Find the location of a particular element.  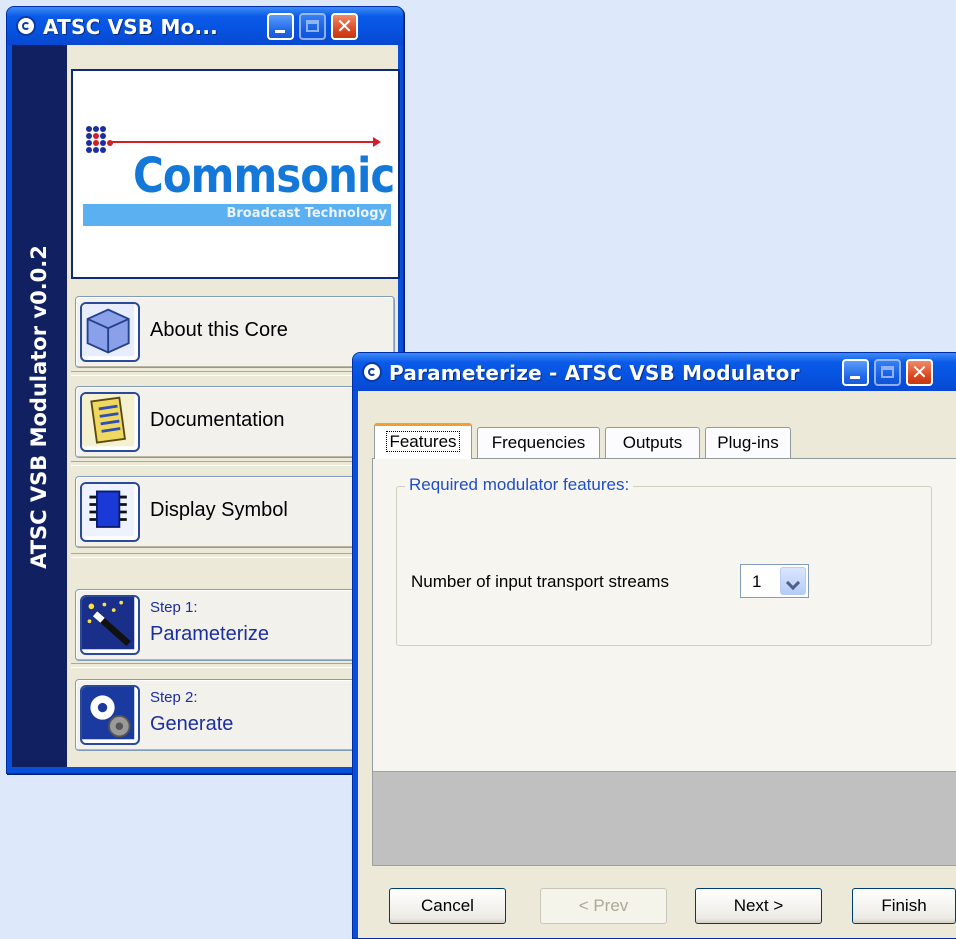

display-symbol-label: Display Symbol is located at coordinates (219, 510).